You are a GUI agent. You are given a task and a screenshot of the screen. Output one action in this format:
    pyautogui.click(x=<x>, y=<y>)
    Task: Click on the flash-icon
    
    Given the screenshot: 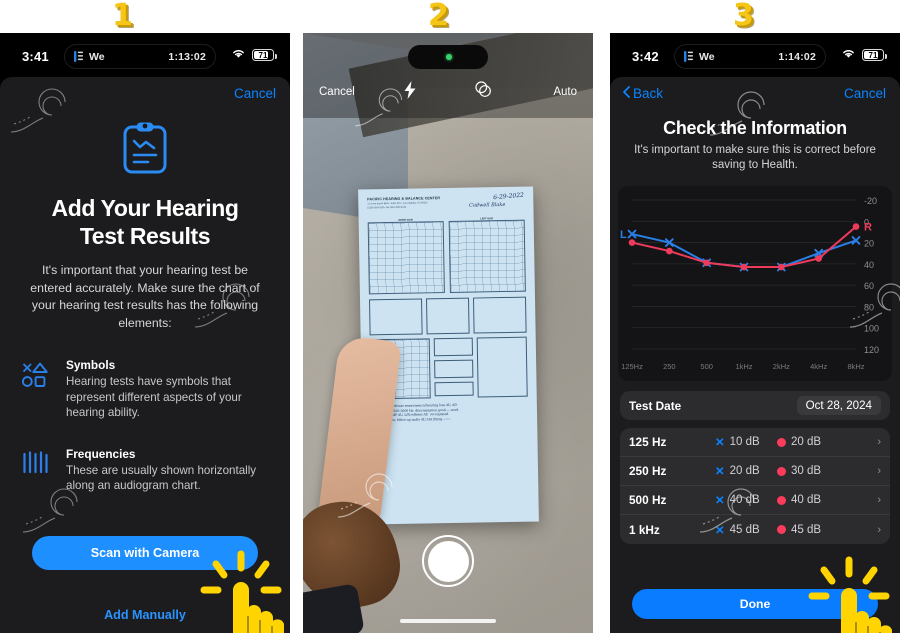 What is the action you would take?
    pyautogui.click(x=410, y=91)
    